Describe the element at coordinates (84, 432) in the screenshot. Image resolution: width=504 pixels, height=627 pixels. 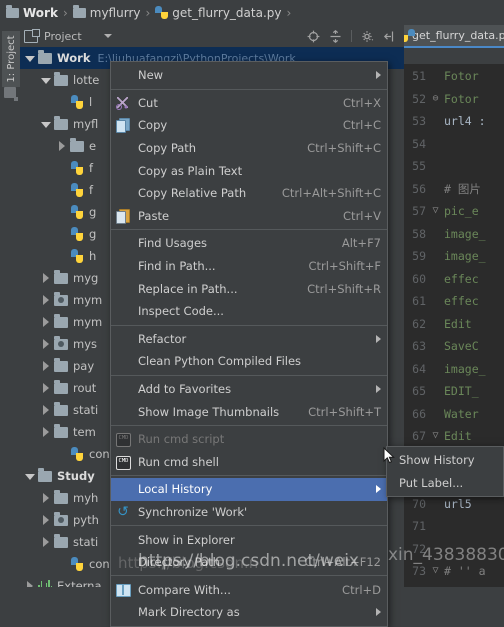
I see `tree-row-label: tem` at that location.